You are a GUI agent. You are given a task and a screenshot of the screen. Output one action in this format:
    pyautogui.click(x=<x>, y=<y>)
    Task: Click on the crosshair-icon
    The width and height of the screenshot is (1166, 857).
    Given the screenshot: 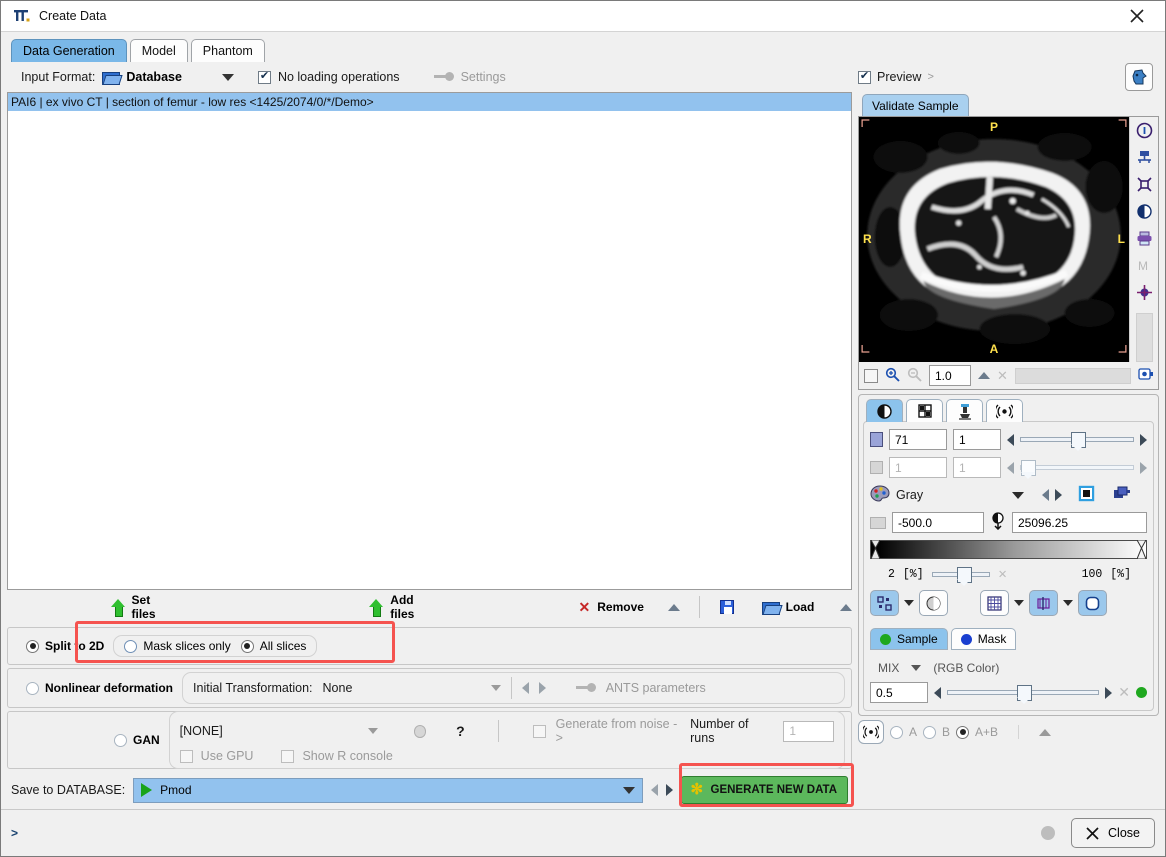 What is the action you would take?
    pyautogui.click(x=1144, y=292)
    